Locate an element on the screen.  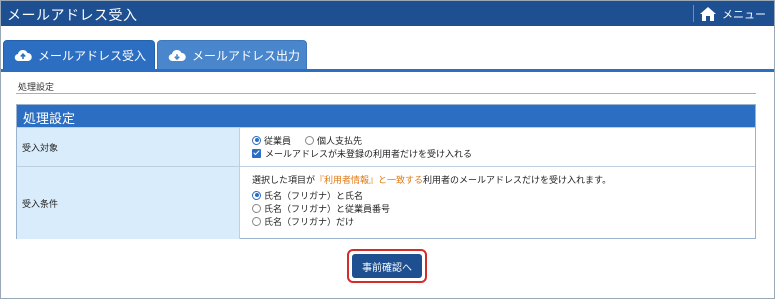
row-value: 従業員 個人支払先 メールアドレスが未登録の利用者だけを受け入れる is located at coordinates (497, 147).